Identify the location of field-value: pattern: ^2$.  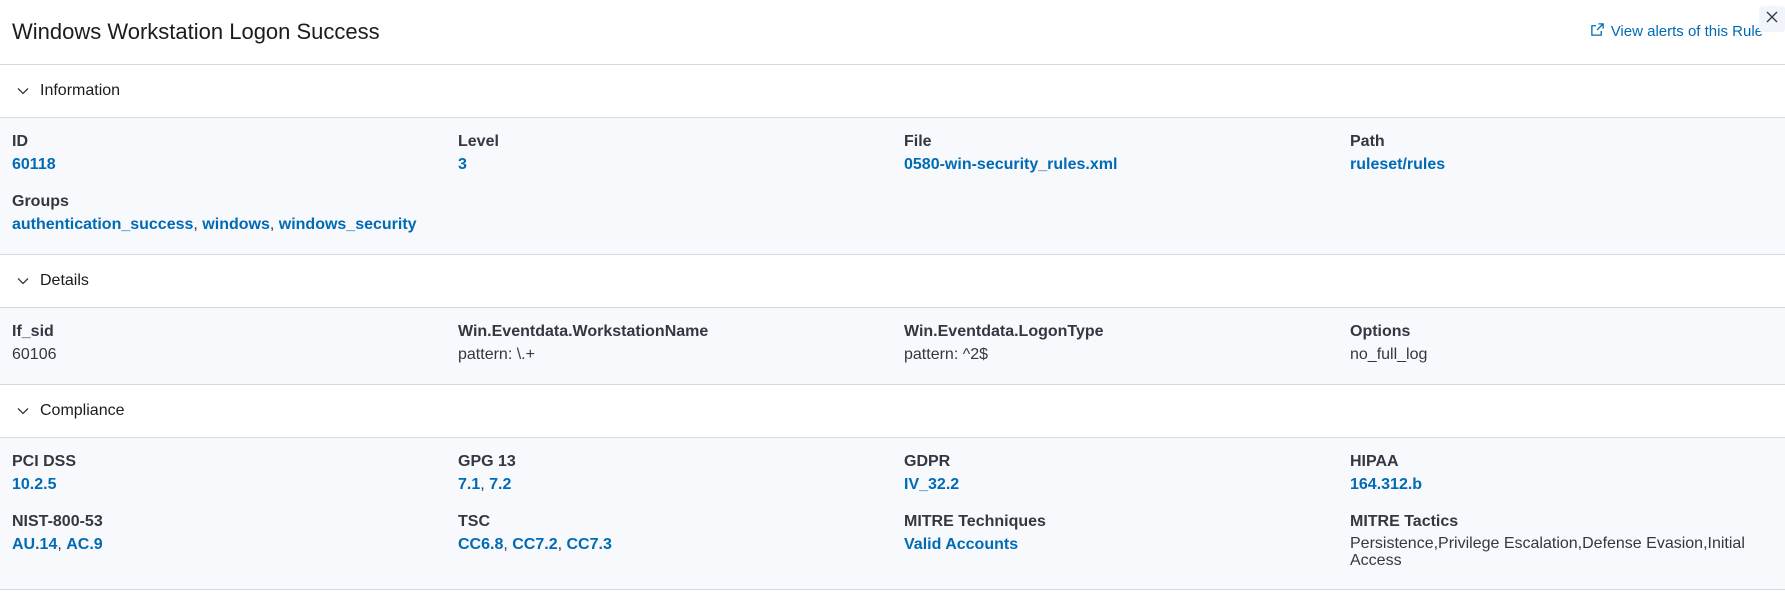
(946, 354).